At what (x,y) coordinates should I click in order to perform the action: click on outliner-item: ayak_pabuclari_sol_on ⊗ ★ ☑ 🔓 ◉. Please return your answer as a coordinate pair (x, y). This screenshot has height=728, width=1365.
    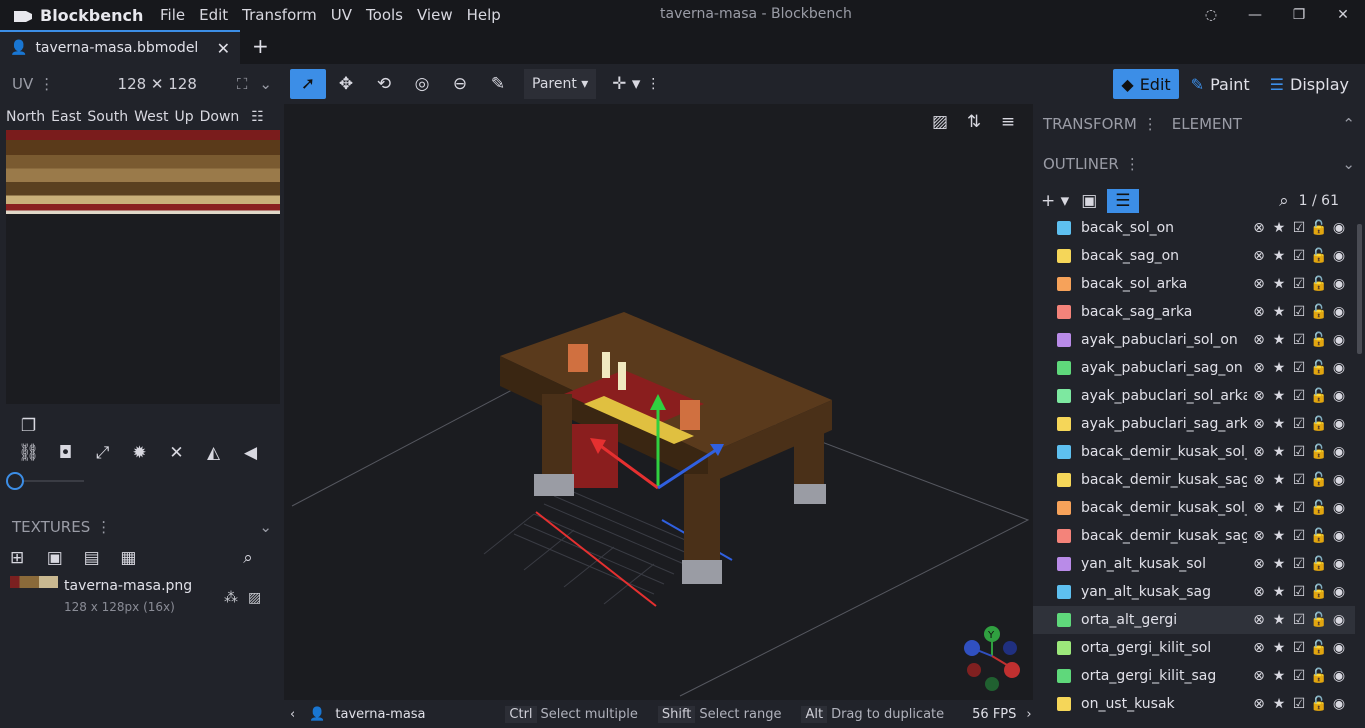
    Looking at the image, I should click on (1194, 340).